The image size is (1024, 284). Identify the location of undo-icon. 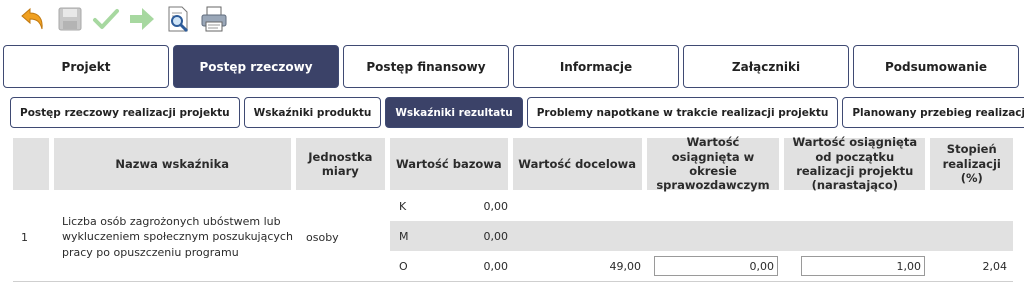
(34, 19).